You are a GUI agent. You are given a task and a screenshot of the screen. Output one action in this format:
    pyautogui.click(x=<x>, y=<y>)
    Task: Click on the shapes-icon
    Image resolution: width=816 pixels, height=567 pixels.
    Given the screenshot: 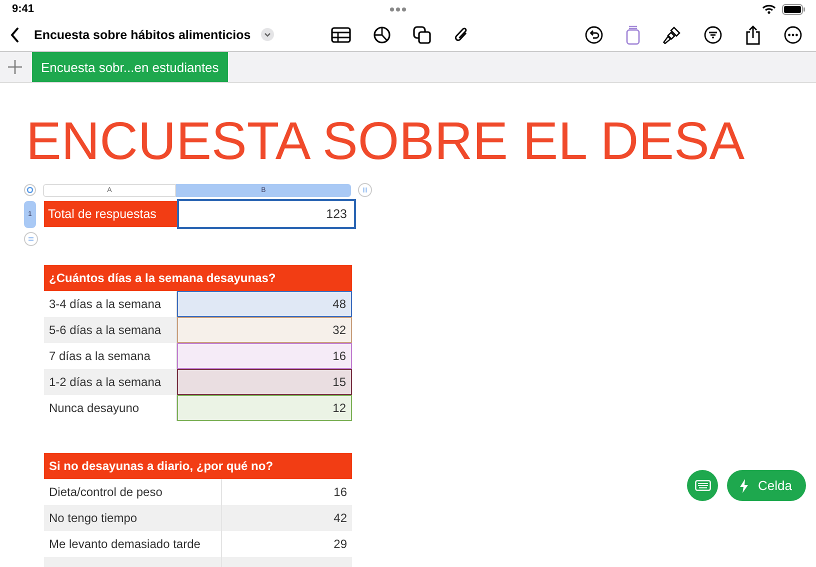 What is the action you would take?
    pyautogui.click(x=422, y=35)
    